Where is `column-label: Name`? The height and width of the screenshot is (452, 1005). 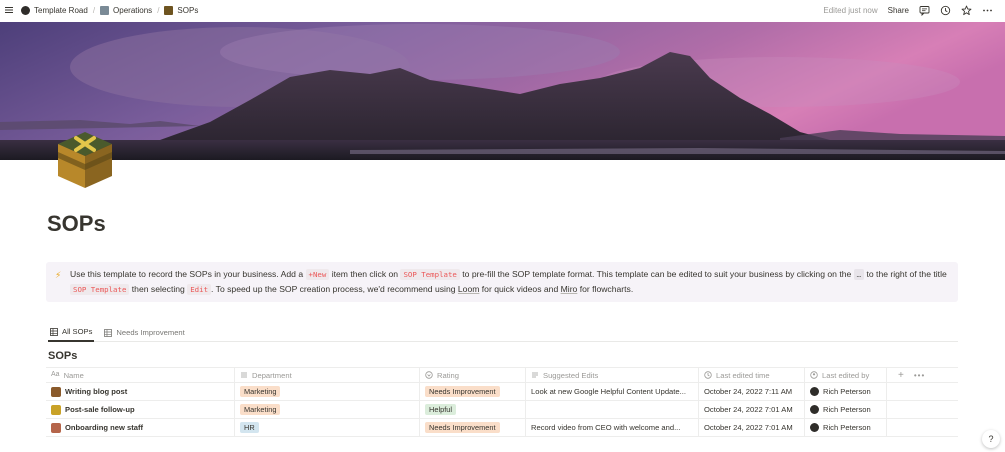
column-label: Name is located at coordinates (73, 375).